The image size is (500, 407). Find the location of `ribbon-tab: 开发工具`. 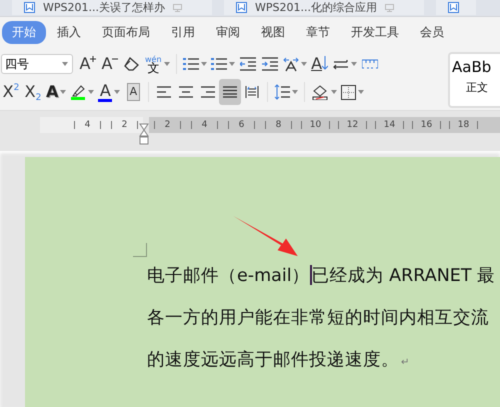

ribbon-tab: 开发工具 is located at coordinates (375, 32).